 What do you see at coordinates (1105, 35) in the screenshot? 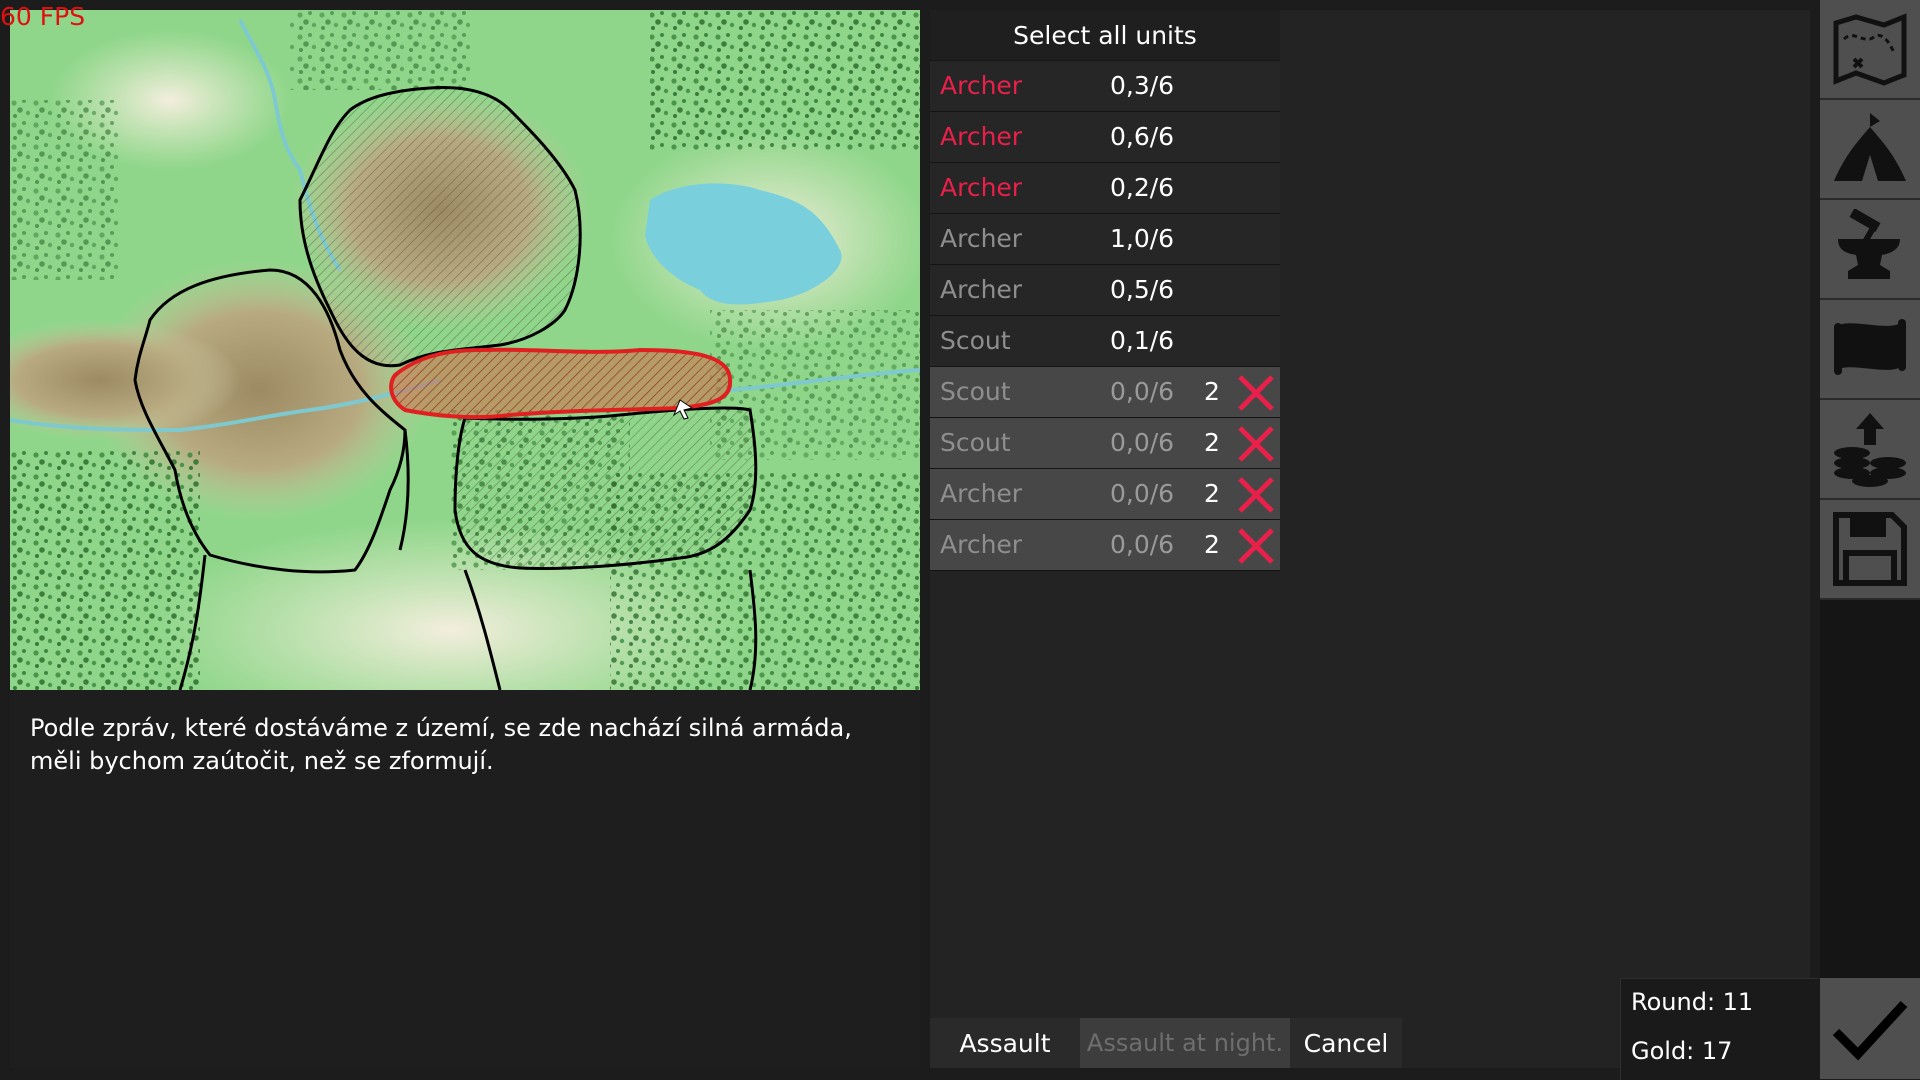
I see `select-all-units-button: Select all units` at bounding box center [1105, 35].